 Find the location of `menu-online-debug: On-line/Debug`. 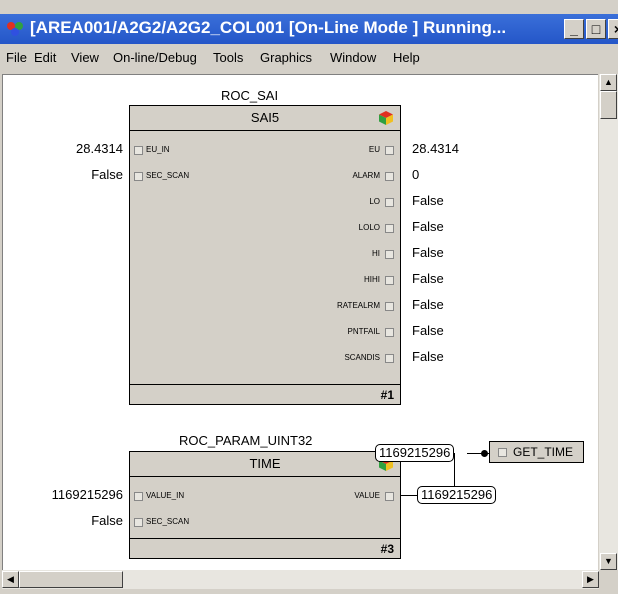

menu-online-debug: On-line/Debug is located at coordinates (155, 57).